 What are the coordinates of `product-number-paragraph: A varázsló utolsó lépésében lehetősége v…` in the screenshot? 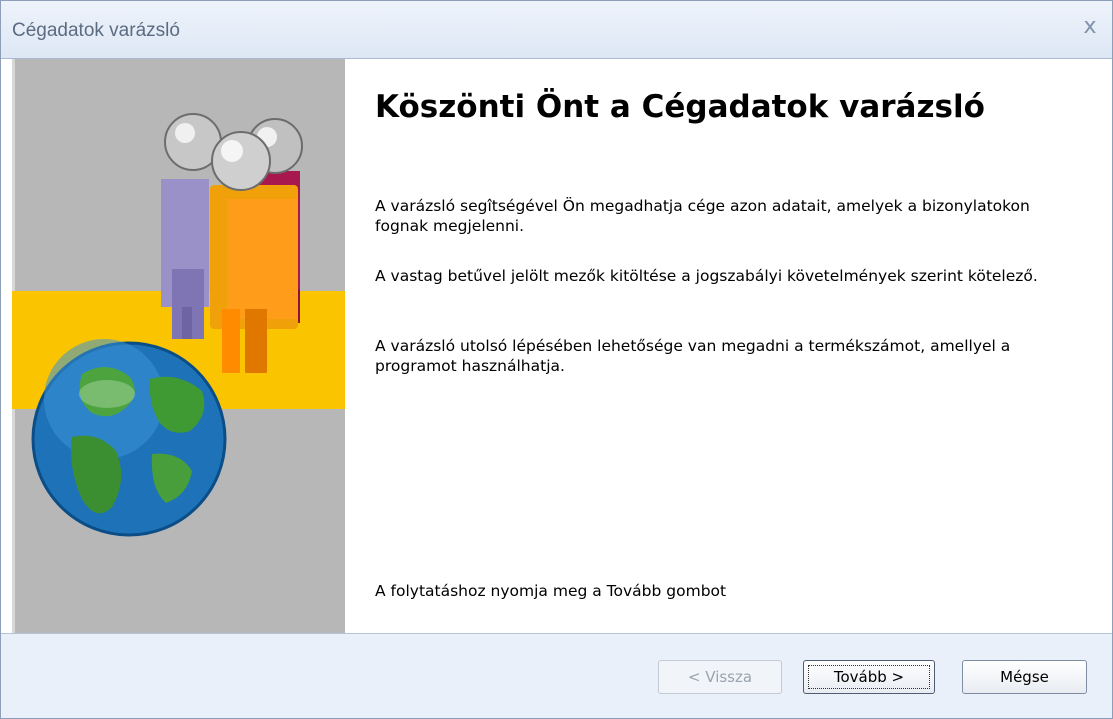 It's located at (693, 356).